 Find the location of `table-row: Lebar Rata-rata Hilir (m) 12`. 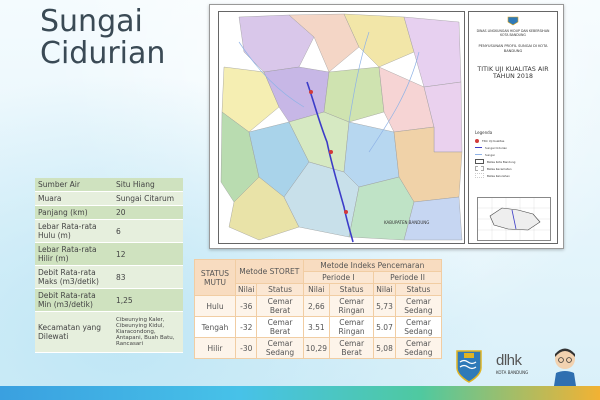

table-row: Lebar Rata-rata Hilir (m) 12 is located at coordinates (109, 254).